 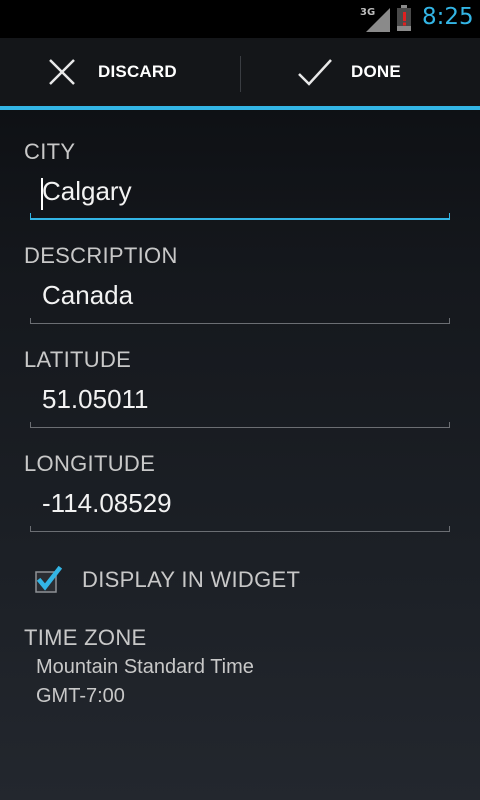 What do you see at coordinates (80, 696) in the screenshot?
I see `time-zone-offset: GMT-7:00` at bounding box center [80, 696].